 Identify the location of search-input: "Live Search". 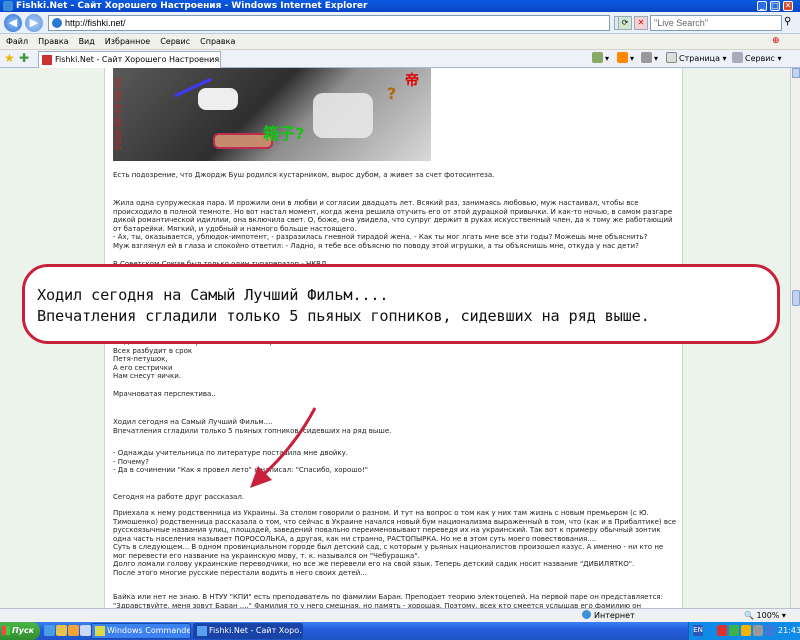
(716, 23).